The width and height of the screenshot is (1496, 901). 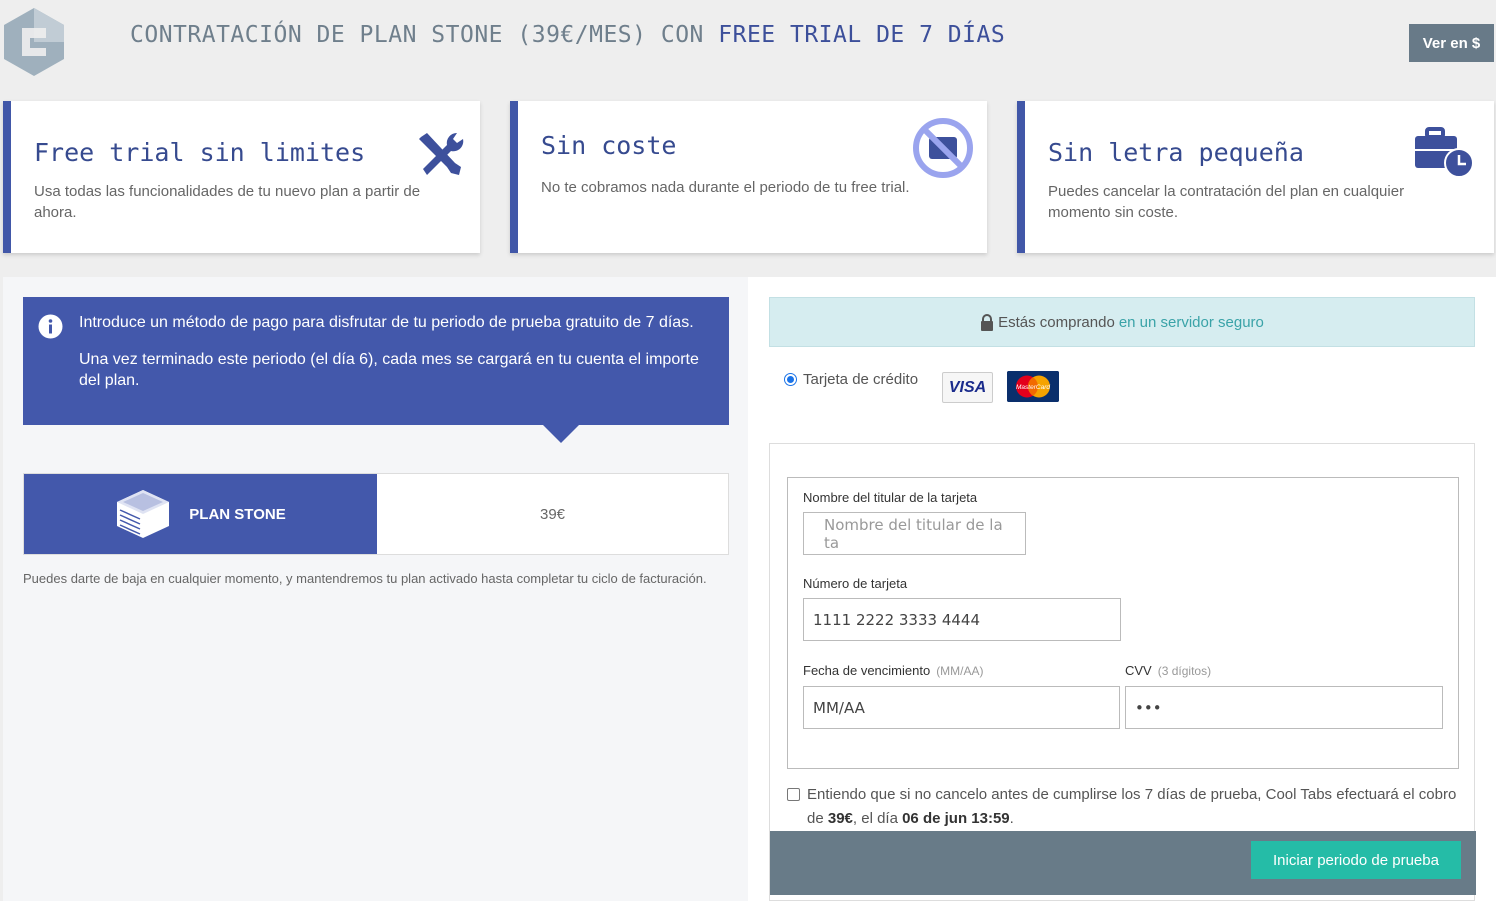 What do you see at coordinates (840, 818) in the screenshot?
I see `consent-amount: 39€` at bounding box center [840, 818].